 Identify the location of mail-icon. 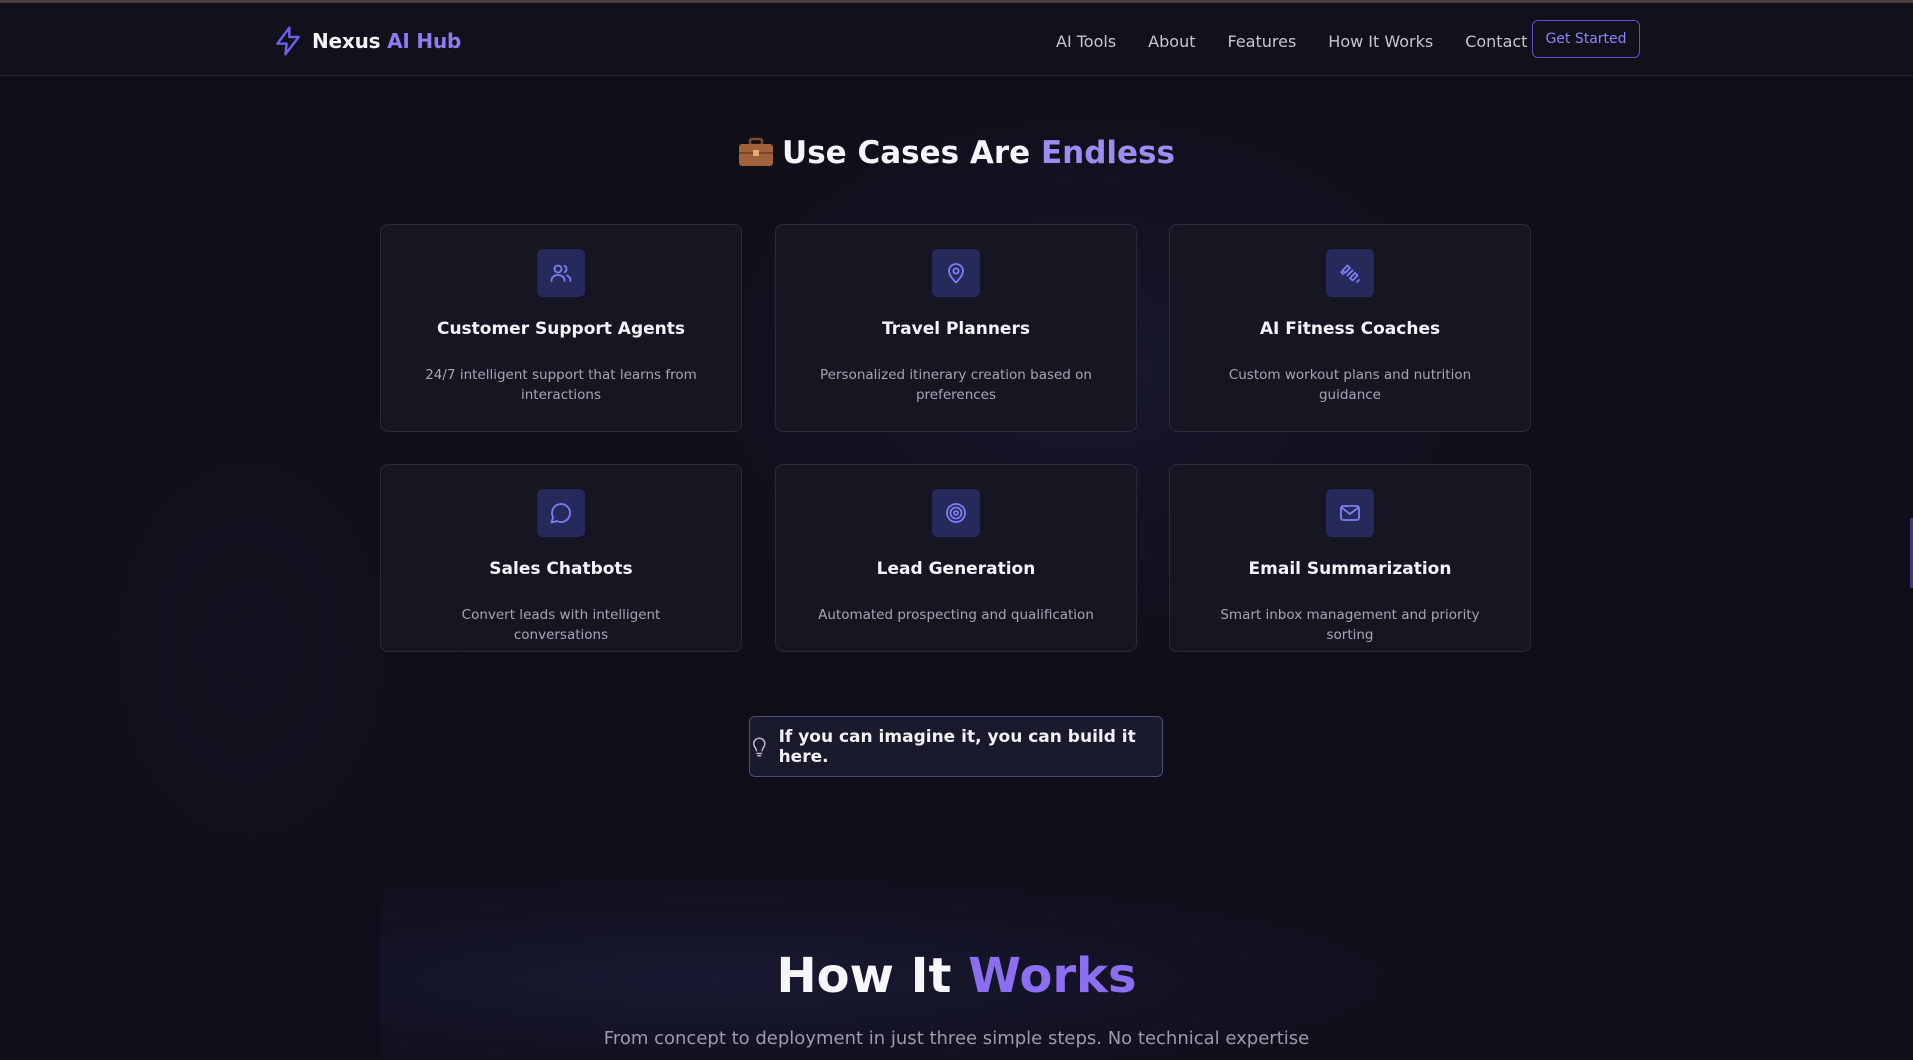
(1350, 513).